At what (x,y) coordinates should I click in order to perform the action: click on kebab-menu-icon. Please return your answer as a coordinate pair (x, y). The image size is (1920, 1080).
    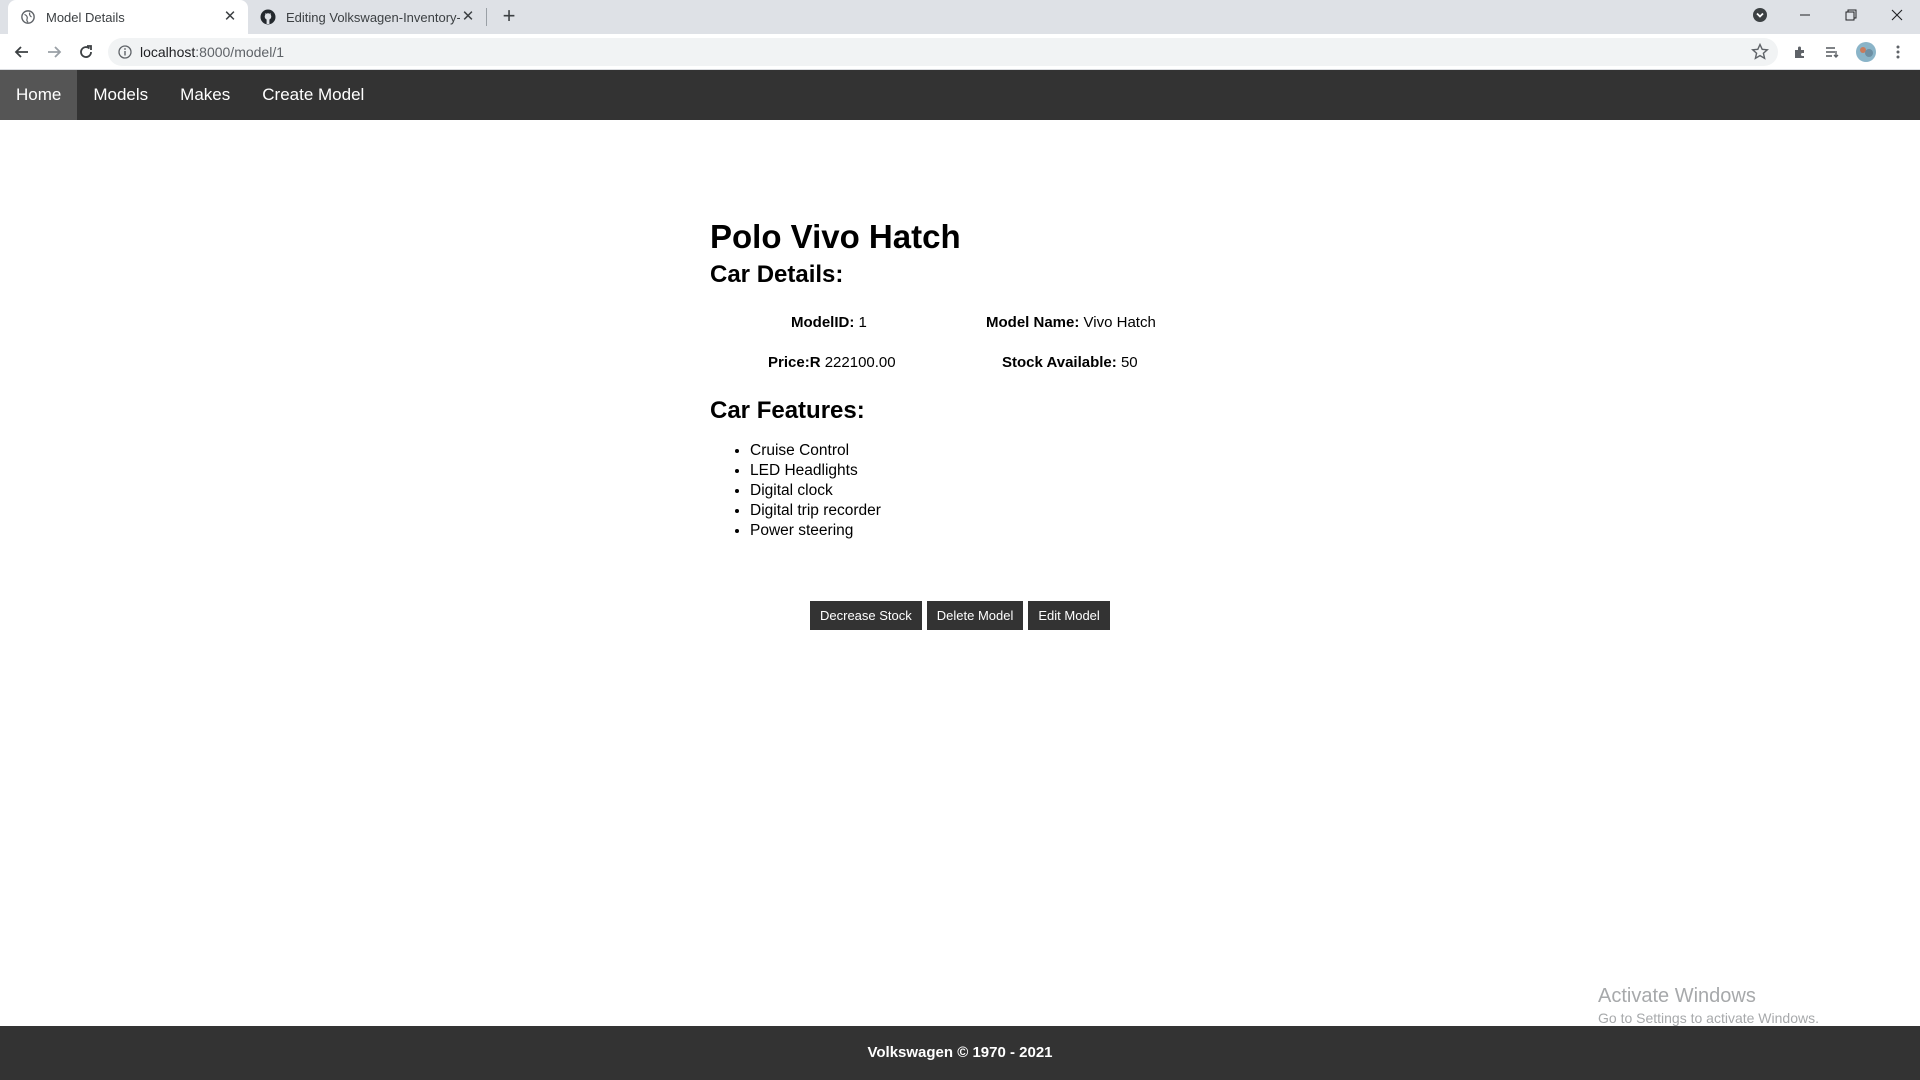
    Looking at the image, I should click on (1898, 52).